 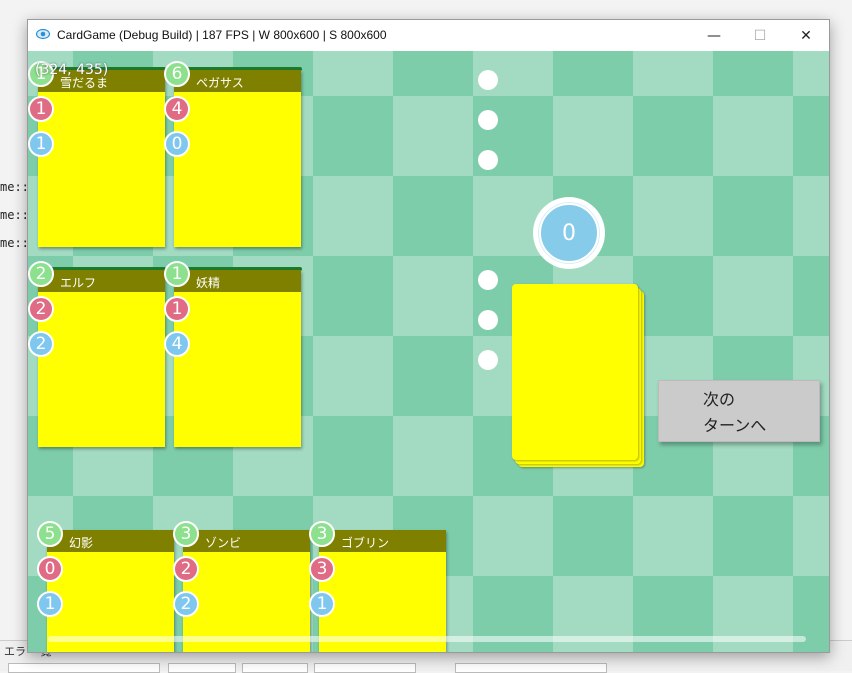 What do you see at coordinates (241, 586) in the screenshot?
I see `hand-card: ゾンビ 3 2 2` at bounding box center [241, 586].